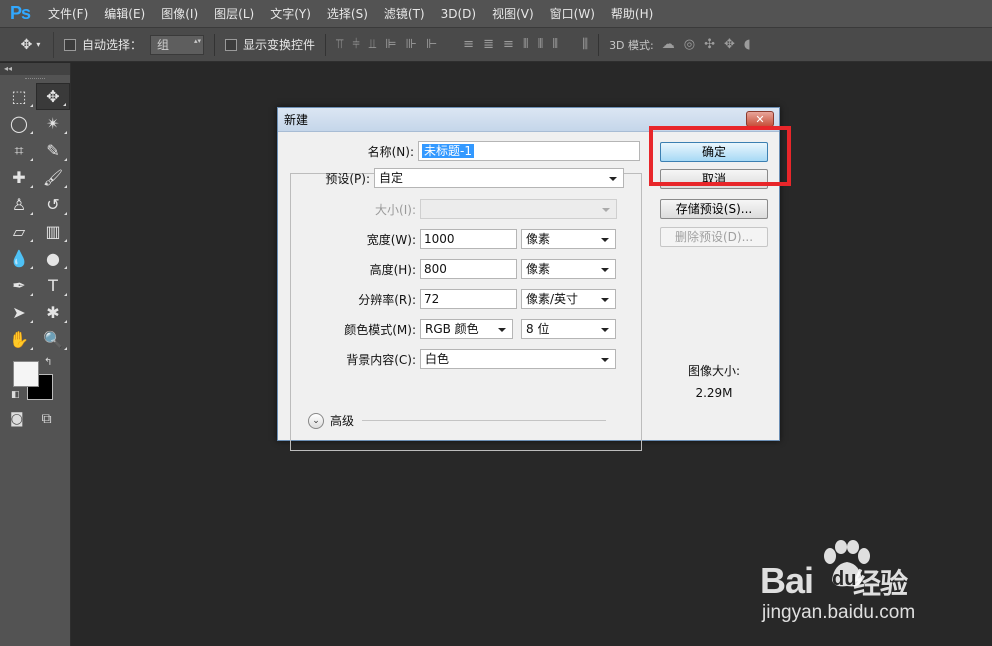 The height and width of the screenshot is (646, 992). What do you see at coordinates (518, 359) in the screenshot?
I see `background-dropdown: 白色` at bounding box center [518, 359].